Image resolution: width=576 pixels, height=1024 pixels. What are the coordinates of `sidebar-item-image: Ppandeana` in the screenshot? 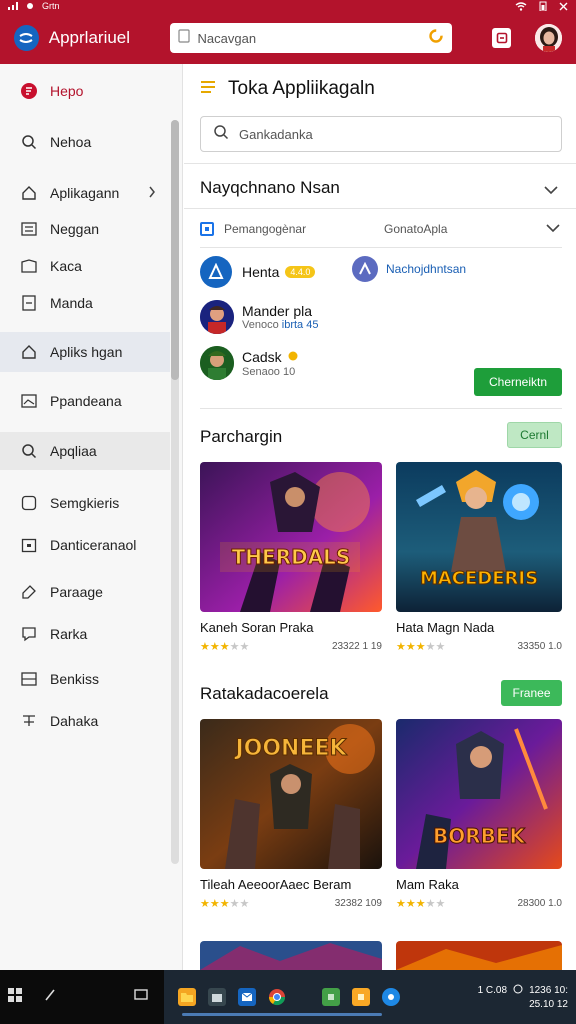 It's located at (85, 401).